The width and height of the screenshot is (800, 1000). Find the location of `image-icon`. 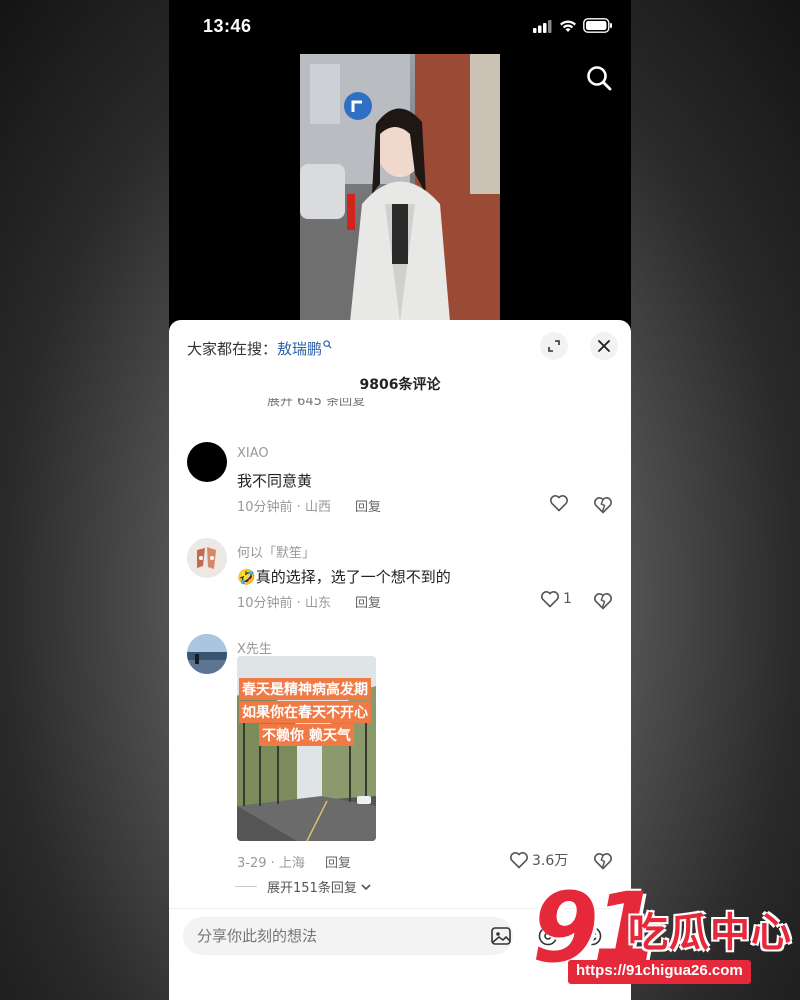

image-icon is located at coordinates (501, 936).